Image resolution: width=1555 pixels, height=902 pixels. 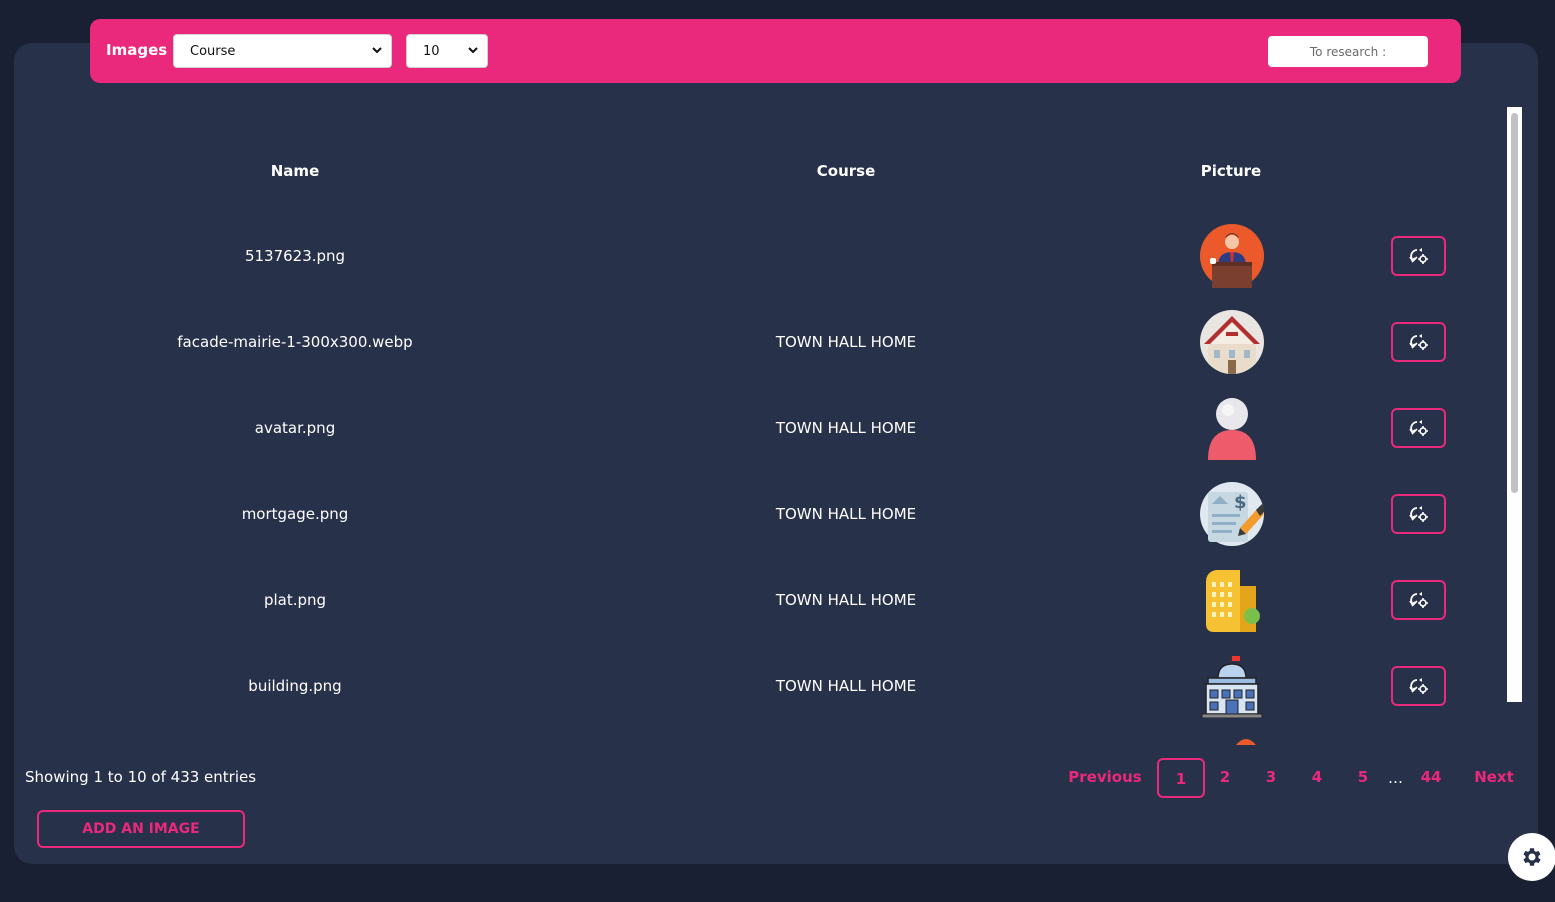 I want to click on row-name: mortgage.png, so click(x=295, y=514).